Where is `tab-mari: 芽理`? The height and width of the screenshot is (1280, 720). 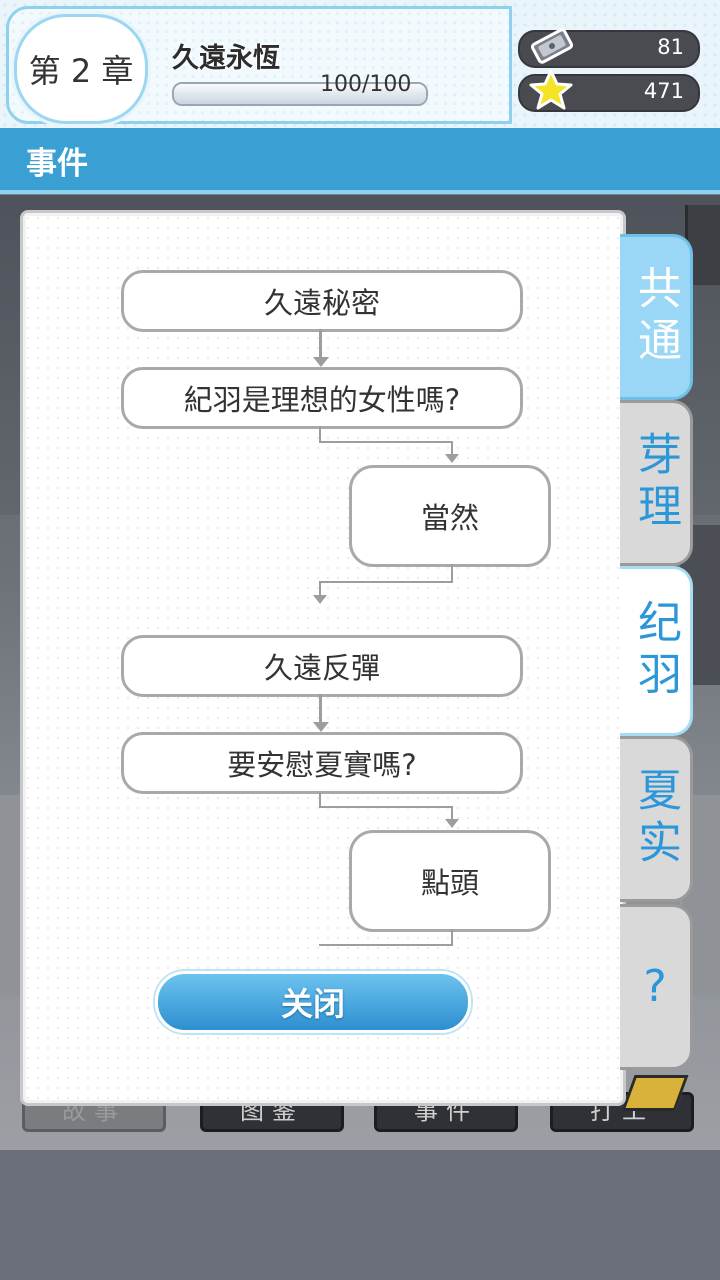
tab-mari: 芽理 is located at coordinates (656, 483).